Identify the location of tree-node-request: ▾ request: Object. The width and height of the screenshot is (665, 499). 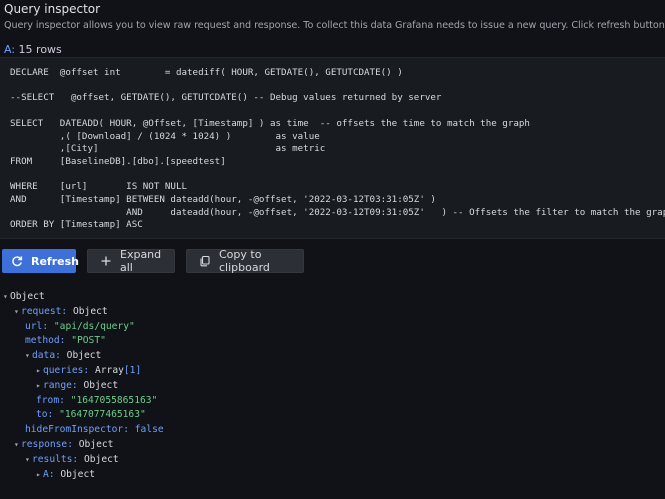
(82, 312).